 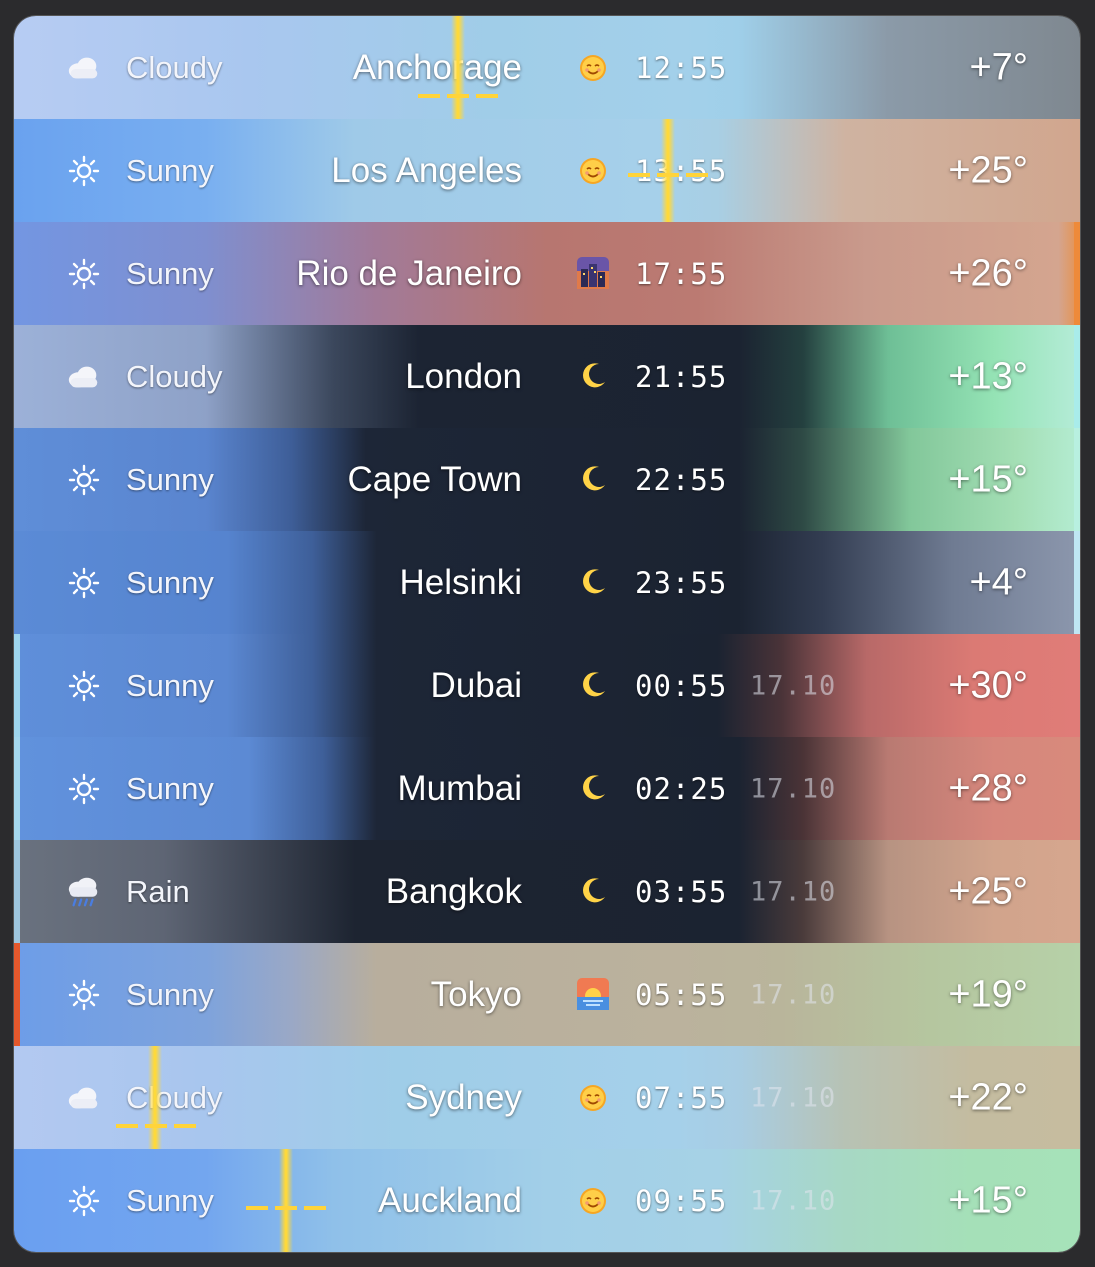 What do you see at coordinates (460, 582) in the screenshot?
I see `city-name: Helsinki` at bounding box center [460, 582].